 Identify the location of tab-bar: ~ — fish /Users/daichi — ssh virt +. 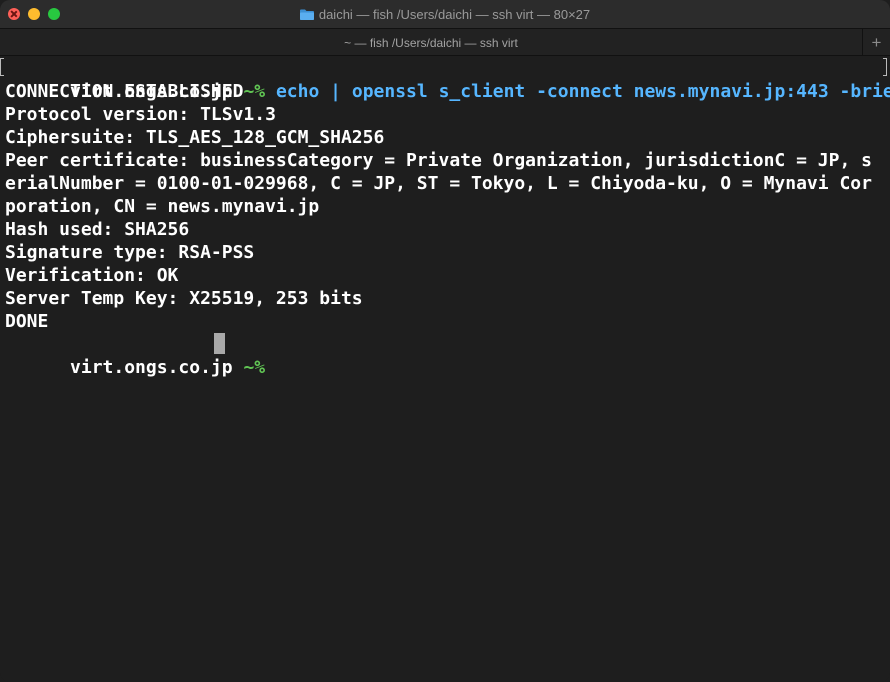
(445, 42).